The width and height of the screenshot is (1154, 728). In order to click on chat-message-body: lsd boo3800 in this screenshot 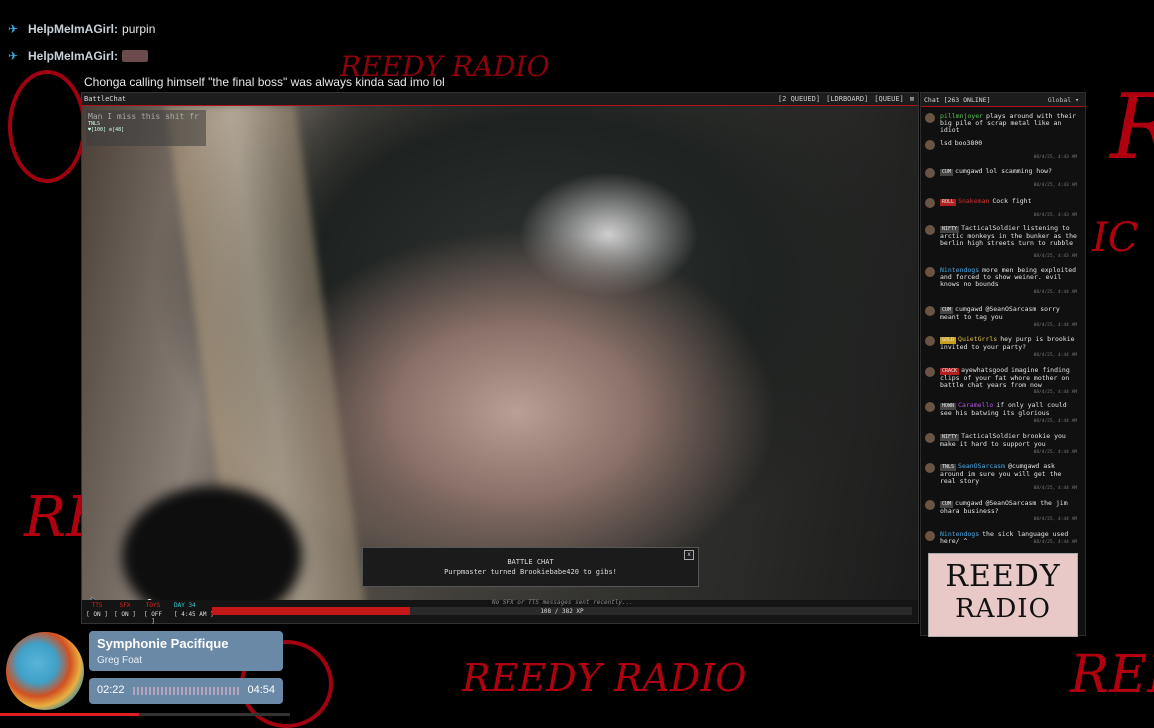, I will do `click(1010, 143)`.